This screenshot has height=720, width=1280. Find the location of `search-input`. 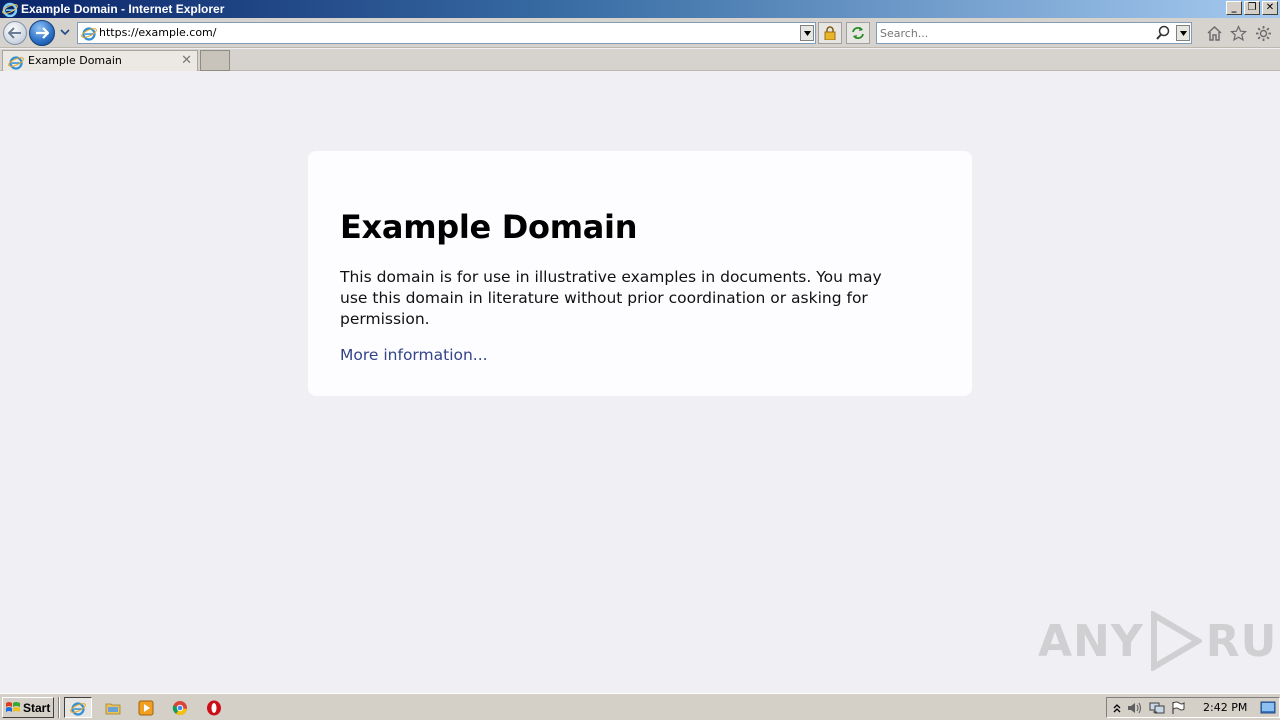

search-input is located at coordinates (1015, 33).